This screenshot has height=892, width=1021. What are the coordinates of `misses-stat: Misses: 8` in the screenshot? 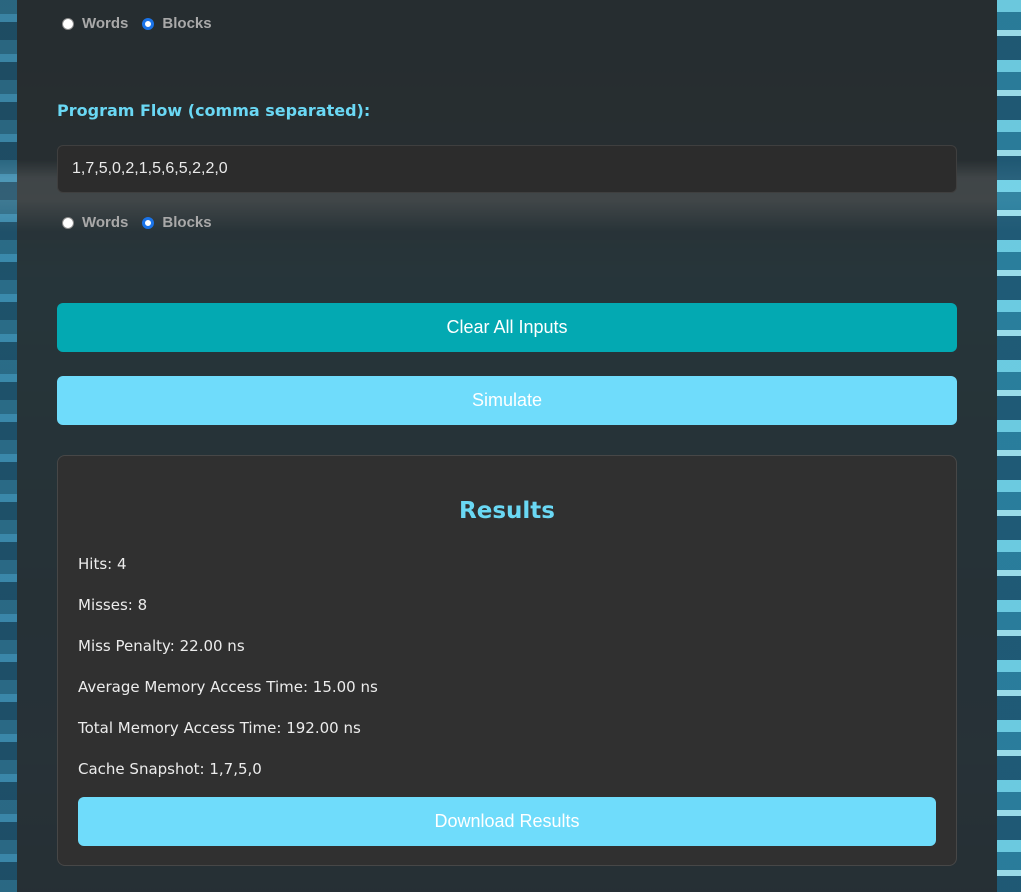 It's located at (113, 605).